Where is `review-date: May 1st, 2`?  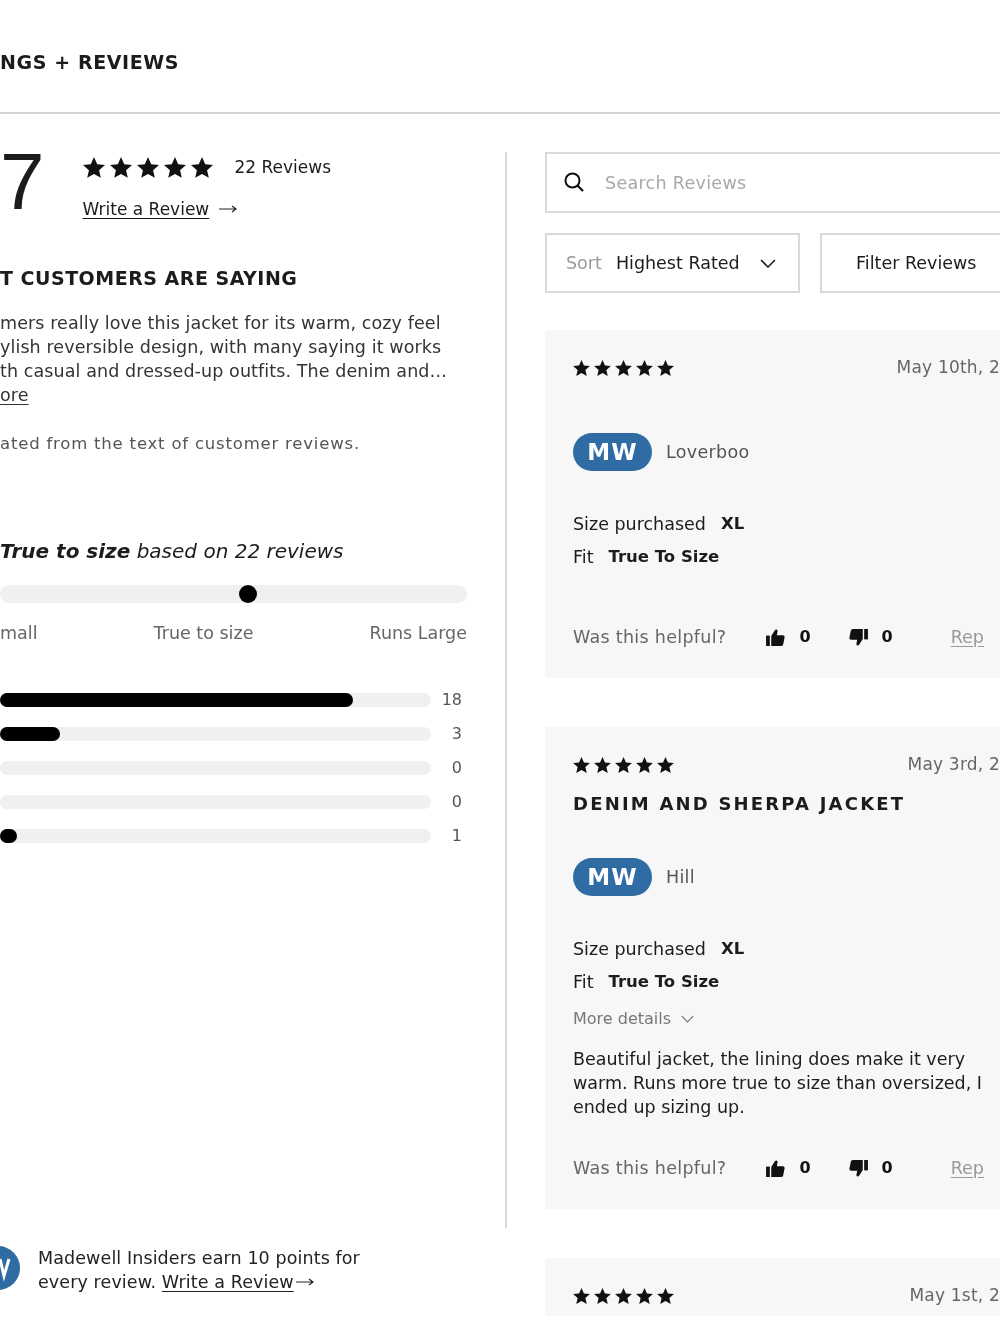
review-date: May 1st, 2 is located at coordinates (954, 1296).